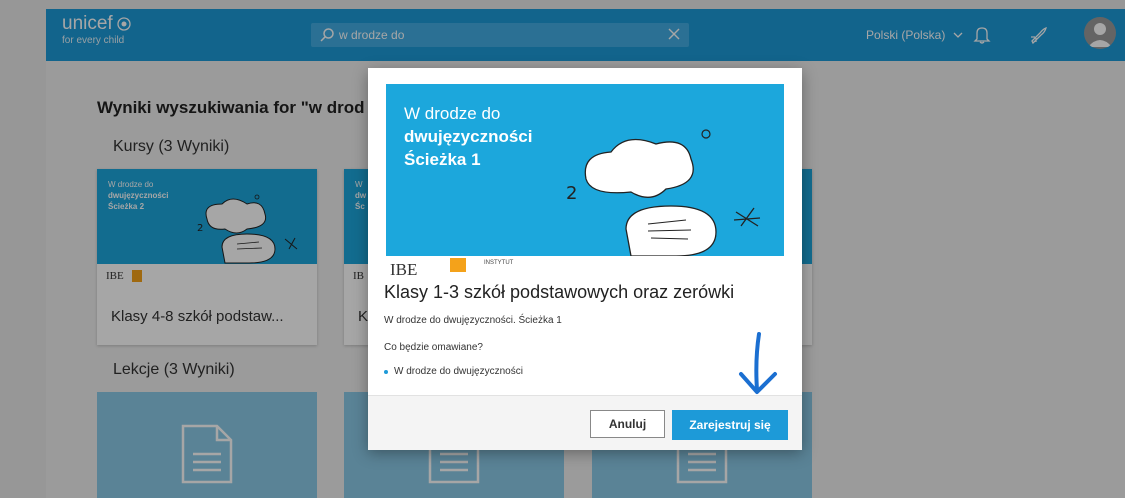 Image resolution: width=1125 pixels, height=498 pixels. Describe the element at coordinates (730, 425) in the screenshot. I see `register-button: Zarejestruj się` at that location.